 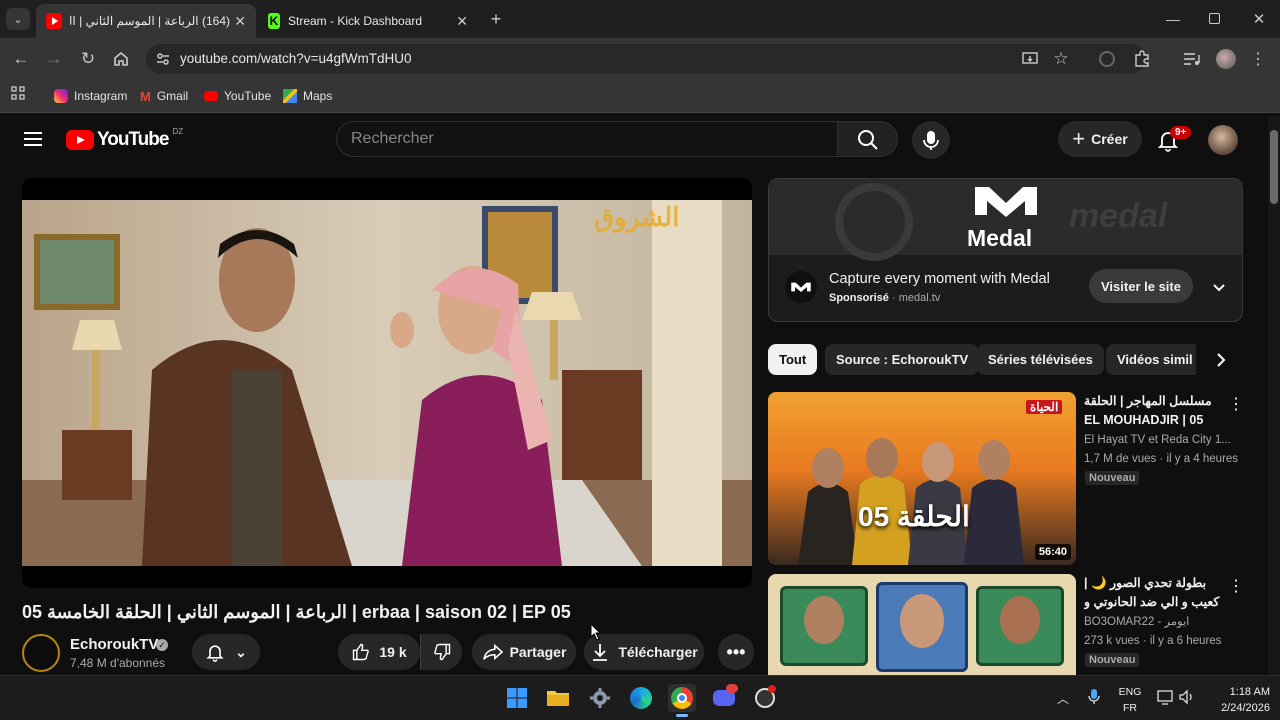 I want to click on tab-kick: K Stream - Kick Dashboard ✕, so click(x=368, y=21).